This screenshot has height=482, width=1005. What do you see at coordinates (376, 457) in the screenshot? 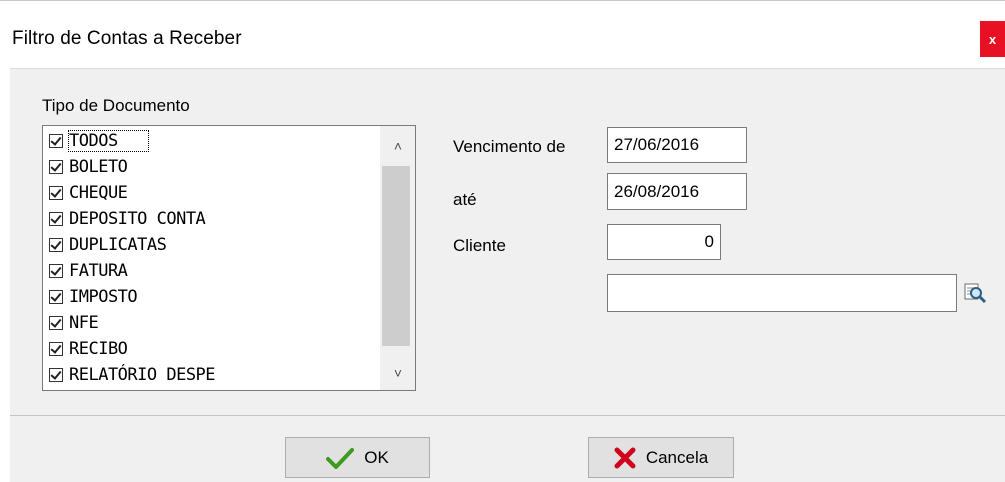
I see `ok-label: OK` at bounding box center [376, 457].